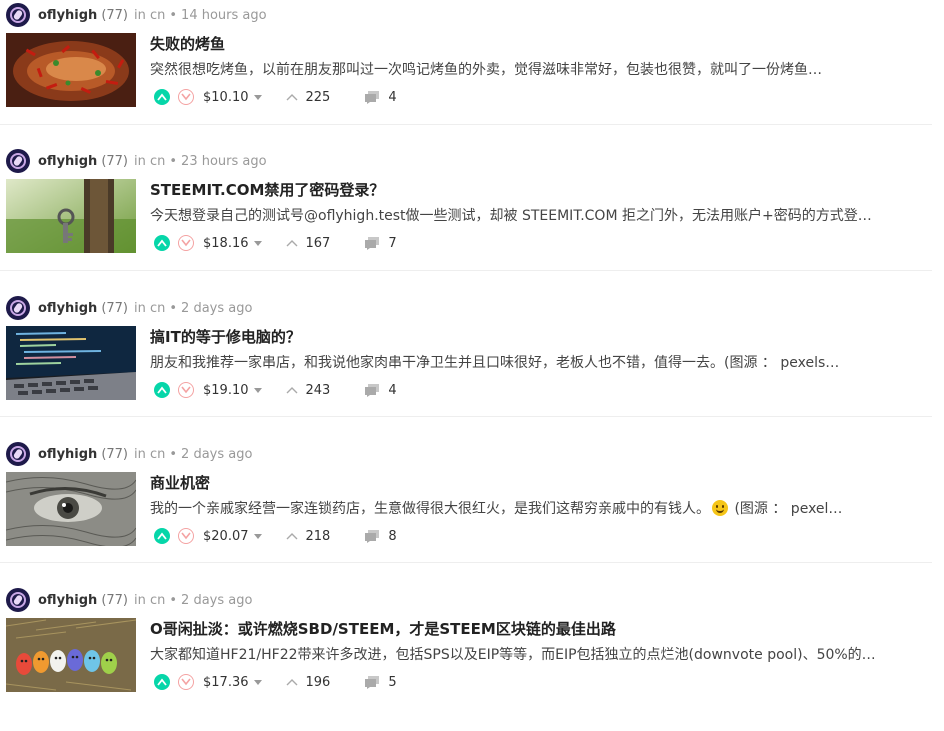 The height and width of the screenshot is (731, 944). I want to click on post-title: 搞IT的等于修电脑的？, so click(225, 336).